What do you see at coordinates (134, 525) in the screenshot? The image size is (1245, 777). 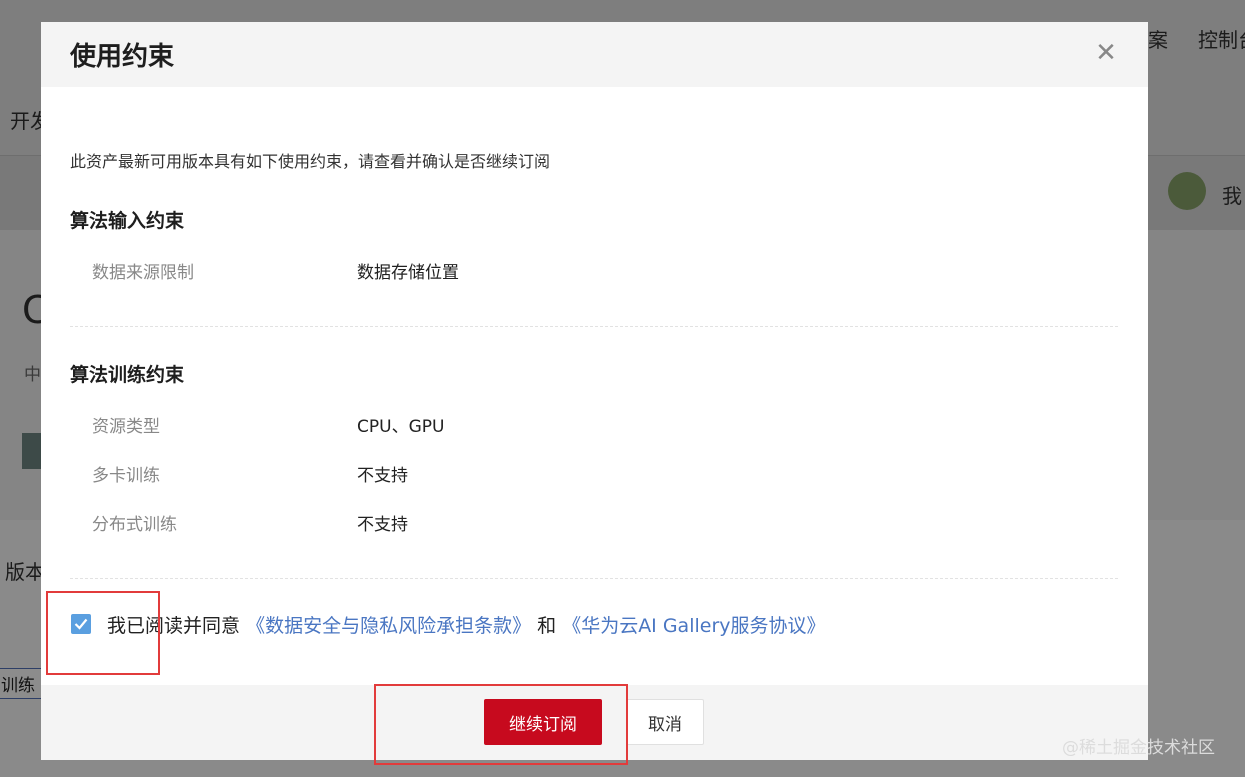 I see `row-label-distributed: 分布式训练` at bounding box center [134, 525].